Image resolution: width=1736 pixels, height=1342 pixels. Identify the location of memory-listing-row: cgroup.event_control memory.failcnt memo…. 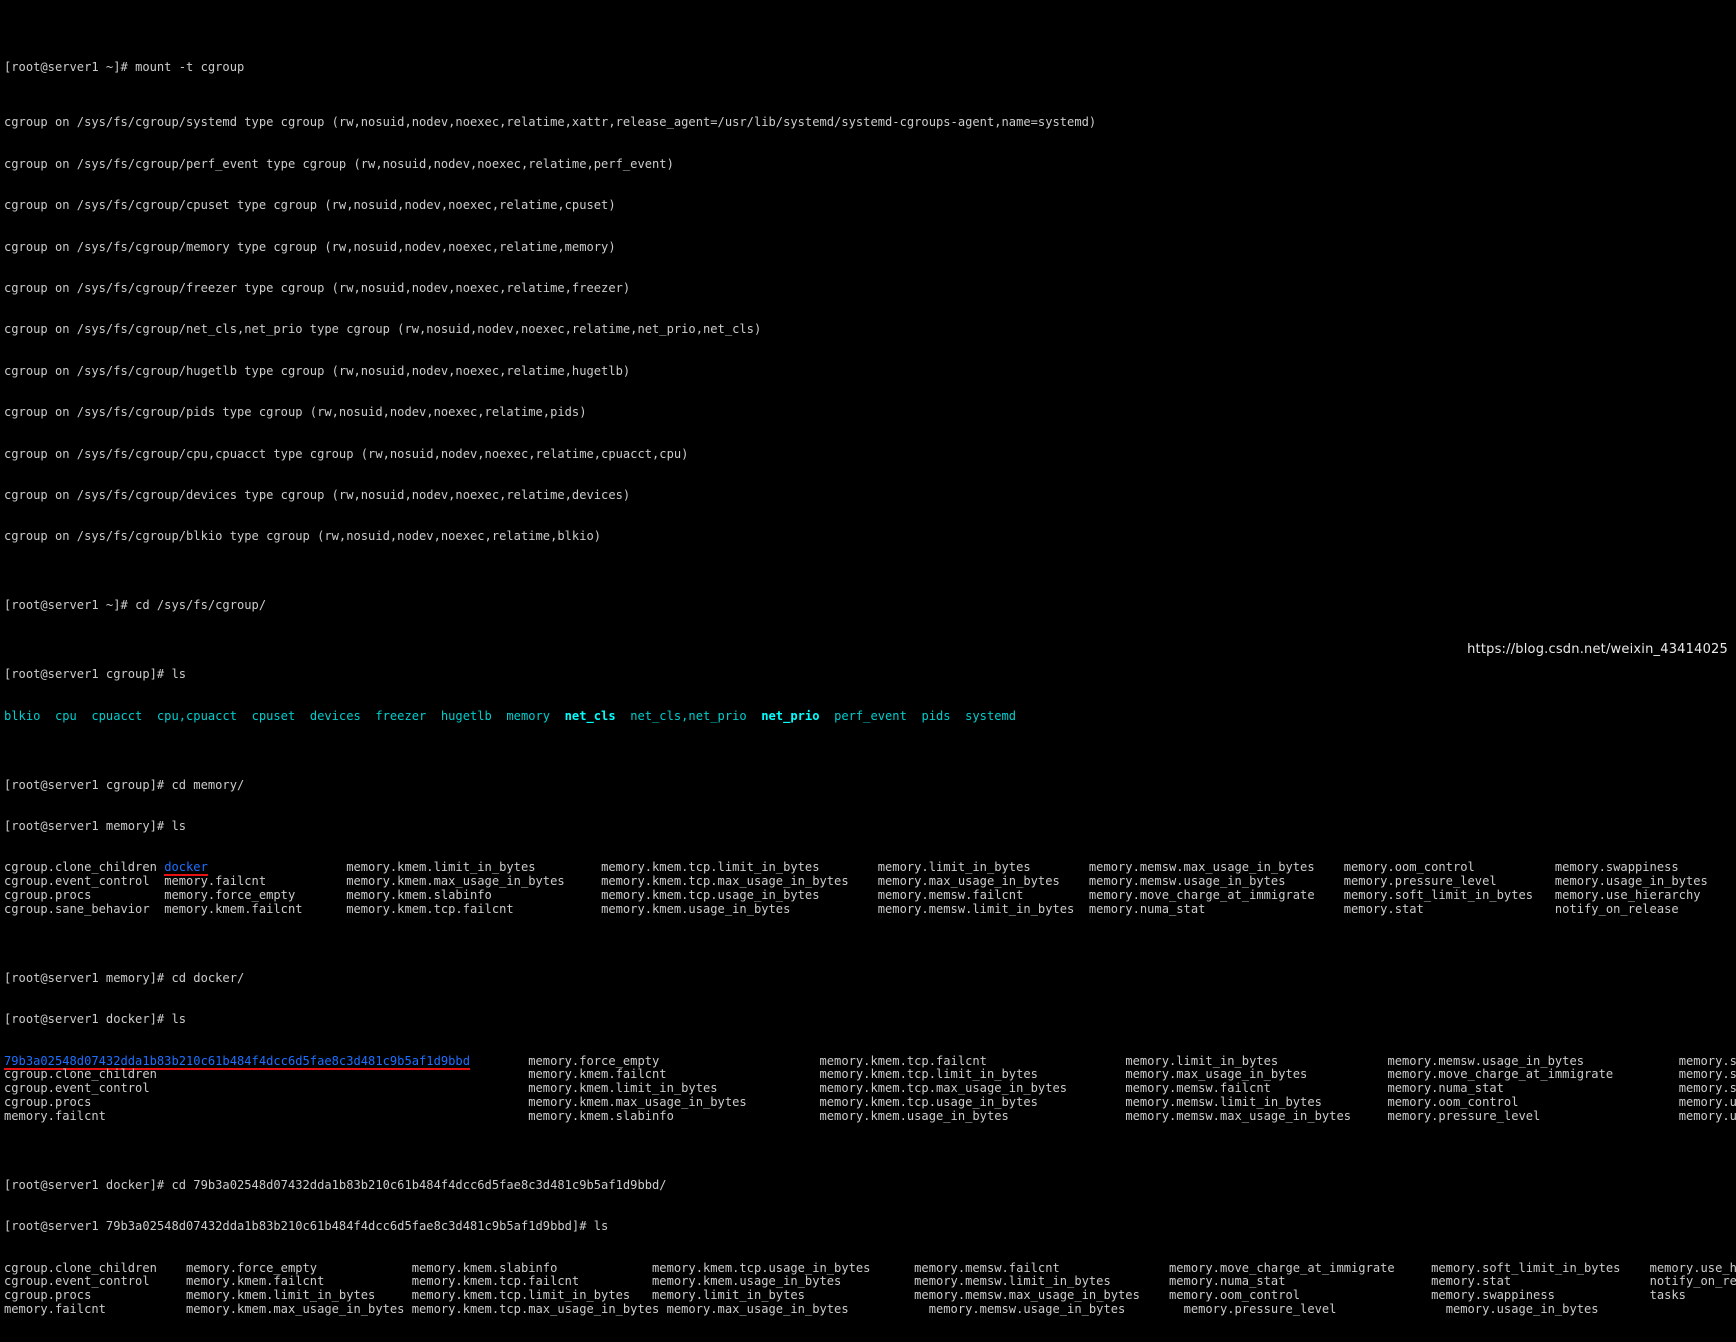
(870, 881).